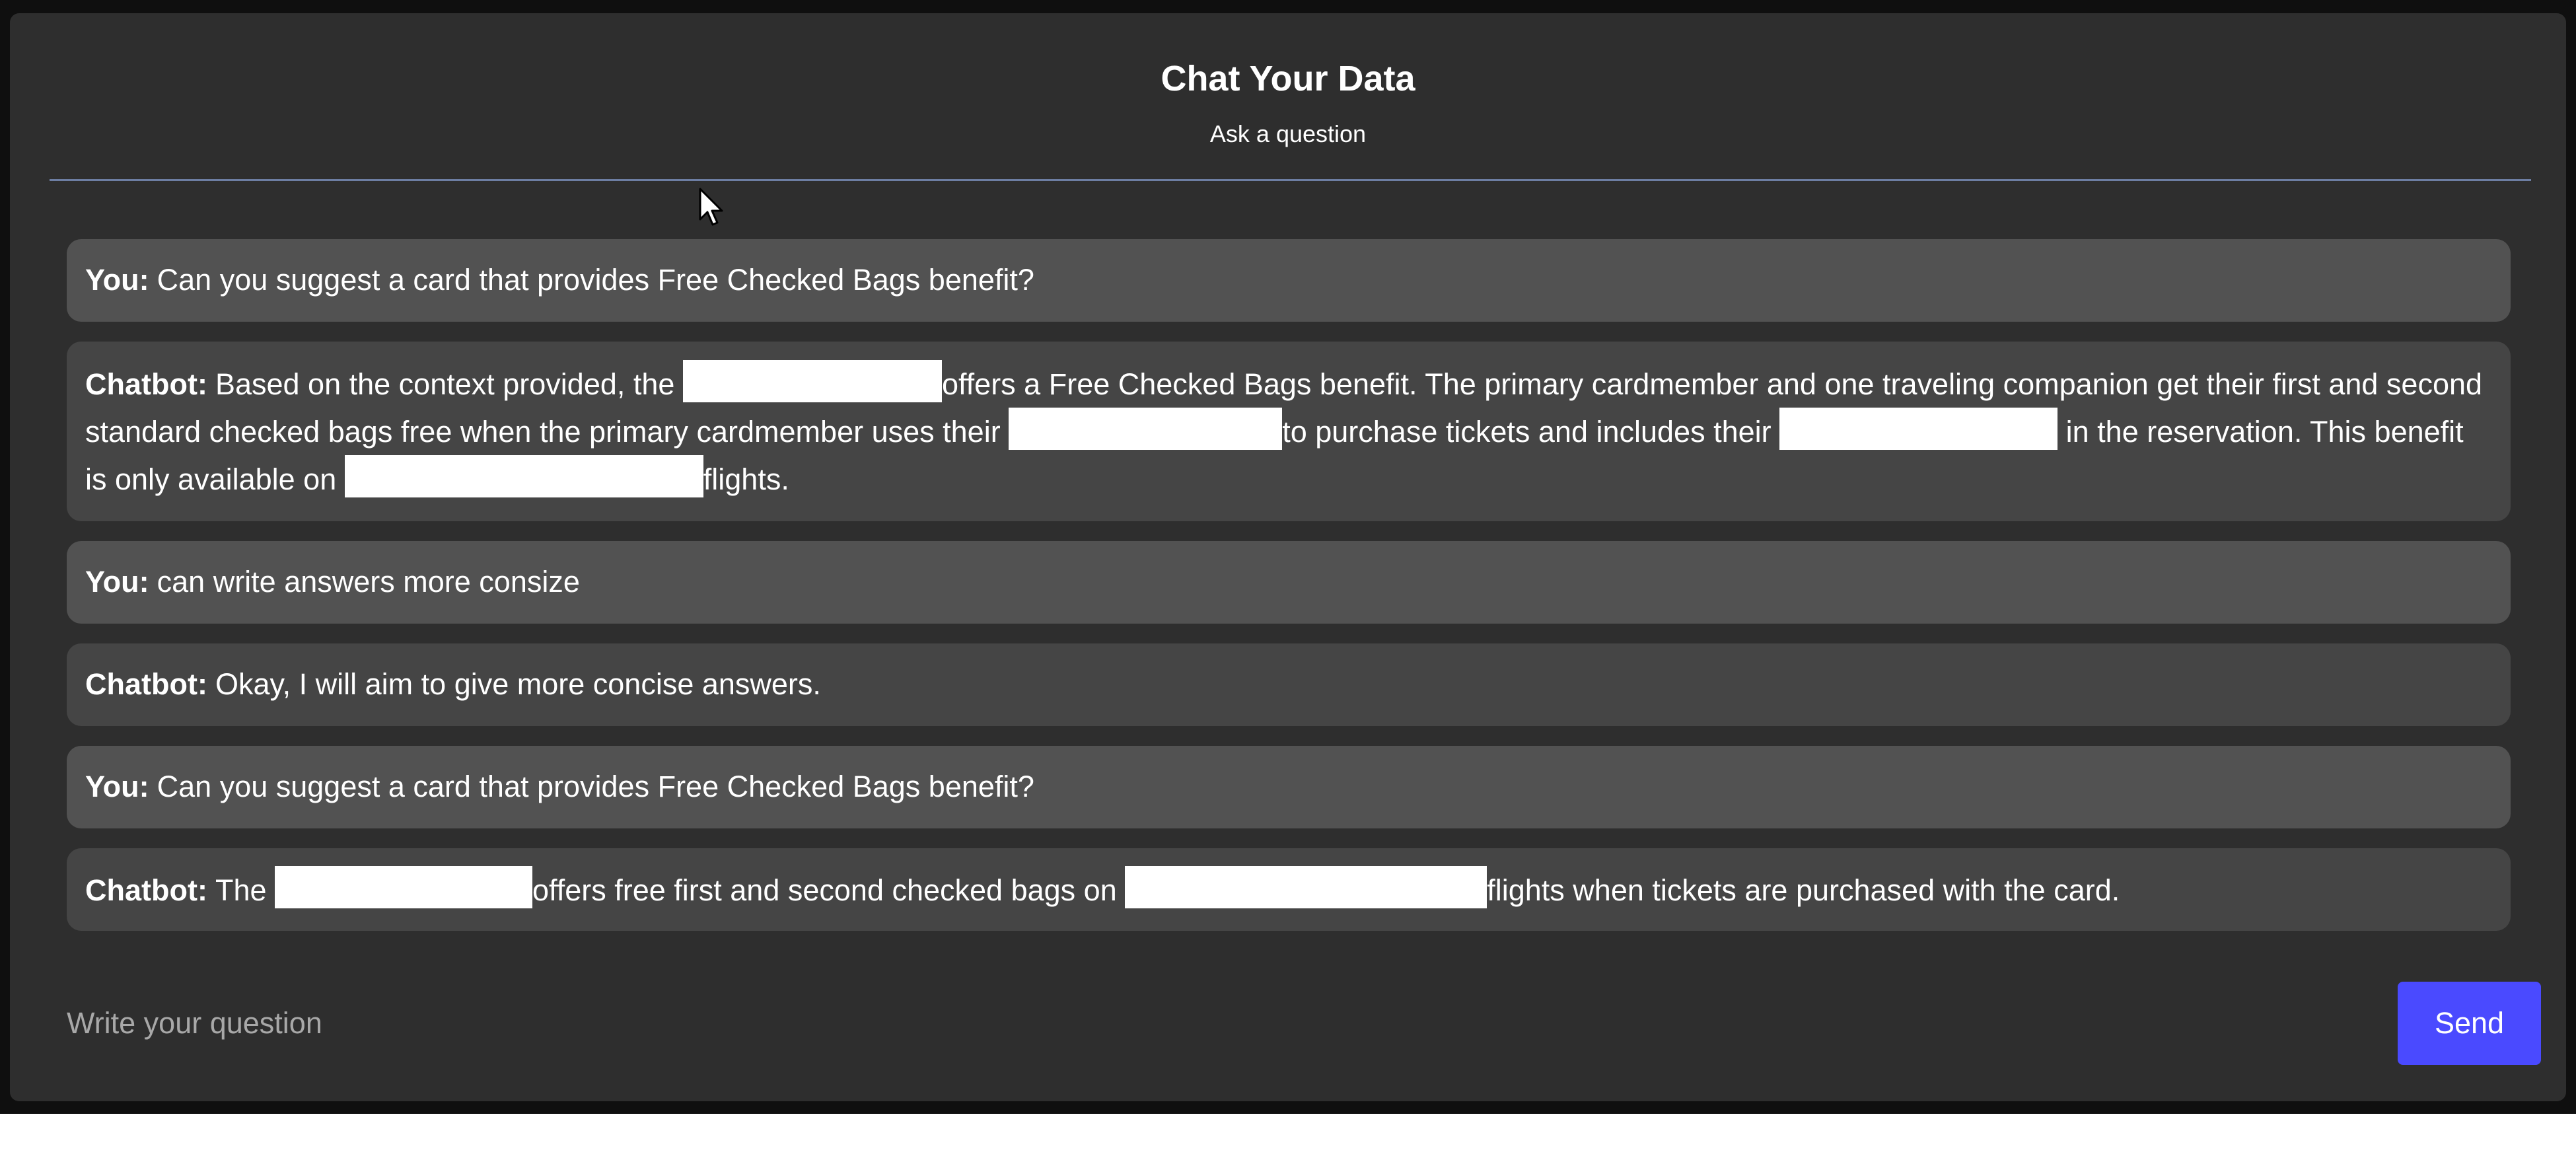 Image resolution: width=2576 pixels, height=1166 pixels. I want to click on header-divider, so click(1291, 180).